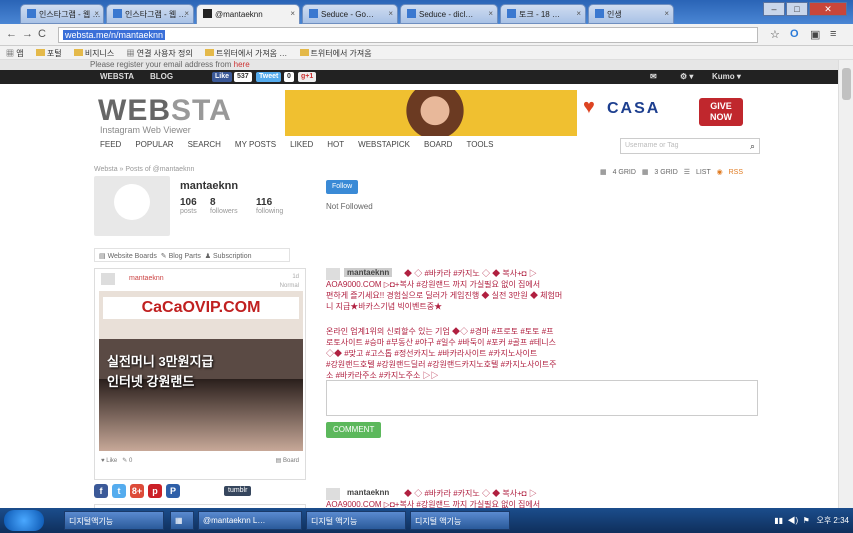 Image resolution: width=853 pixels, height=533 pixels. What do you see at coordinates (797, 9) in the screenshot?
I see `maximize-icon: □` at bounding box center [797, 9].